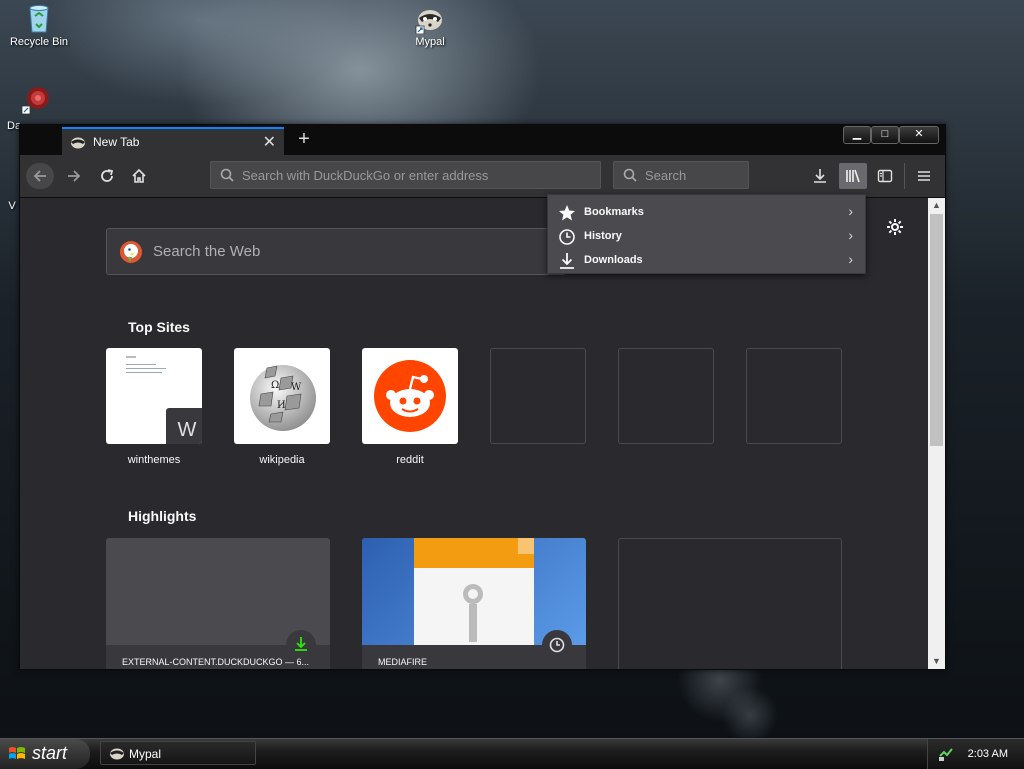 Image resolution: width=1024 pixels, height=769 pixels. What do you see at coordinates (706, 260) in the screenshot?
I see `menu-item-downloads: Downloads ›` at bounding box center [706, 260].